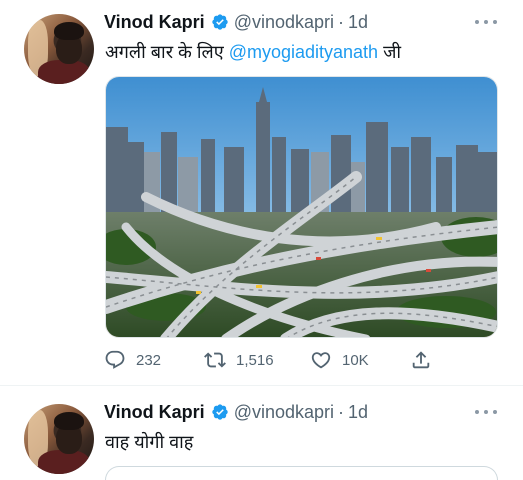  Describe the element at coordinates (167, 52) in the screenshot. I see `tweet-text-prefix: अगली बार के लिए` at that location.